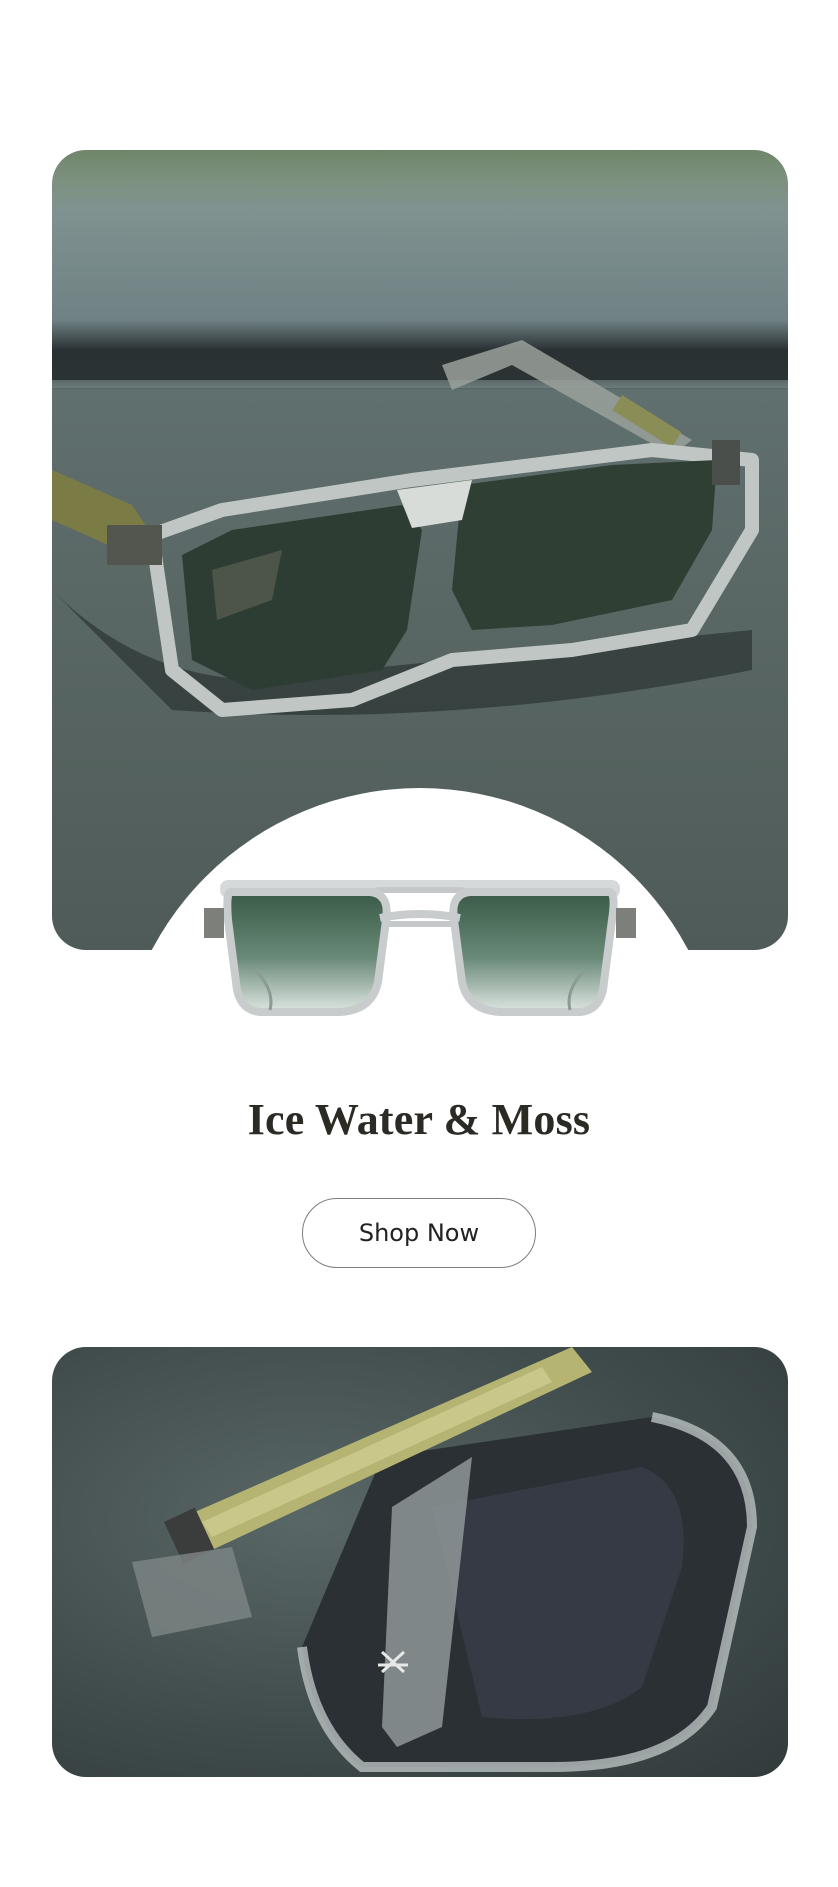  What do you see at coordinates (419, 1233) in the screenshot?
I see `shop-now-button: Shop Now` at bounding box center [419, 1233].